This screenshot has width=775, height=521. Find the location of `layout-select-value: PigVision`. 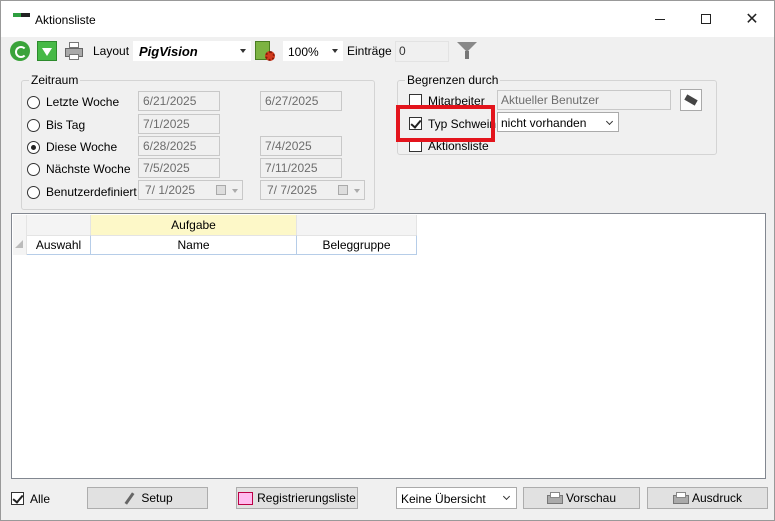

layout-select-value: PigVision is located at coordinates (168, 51).